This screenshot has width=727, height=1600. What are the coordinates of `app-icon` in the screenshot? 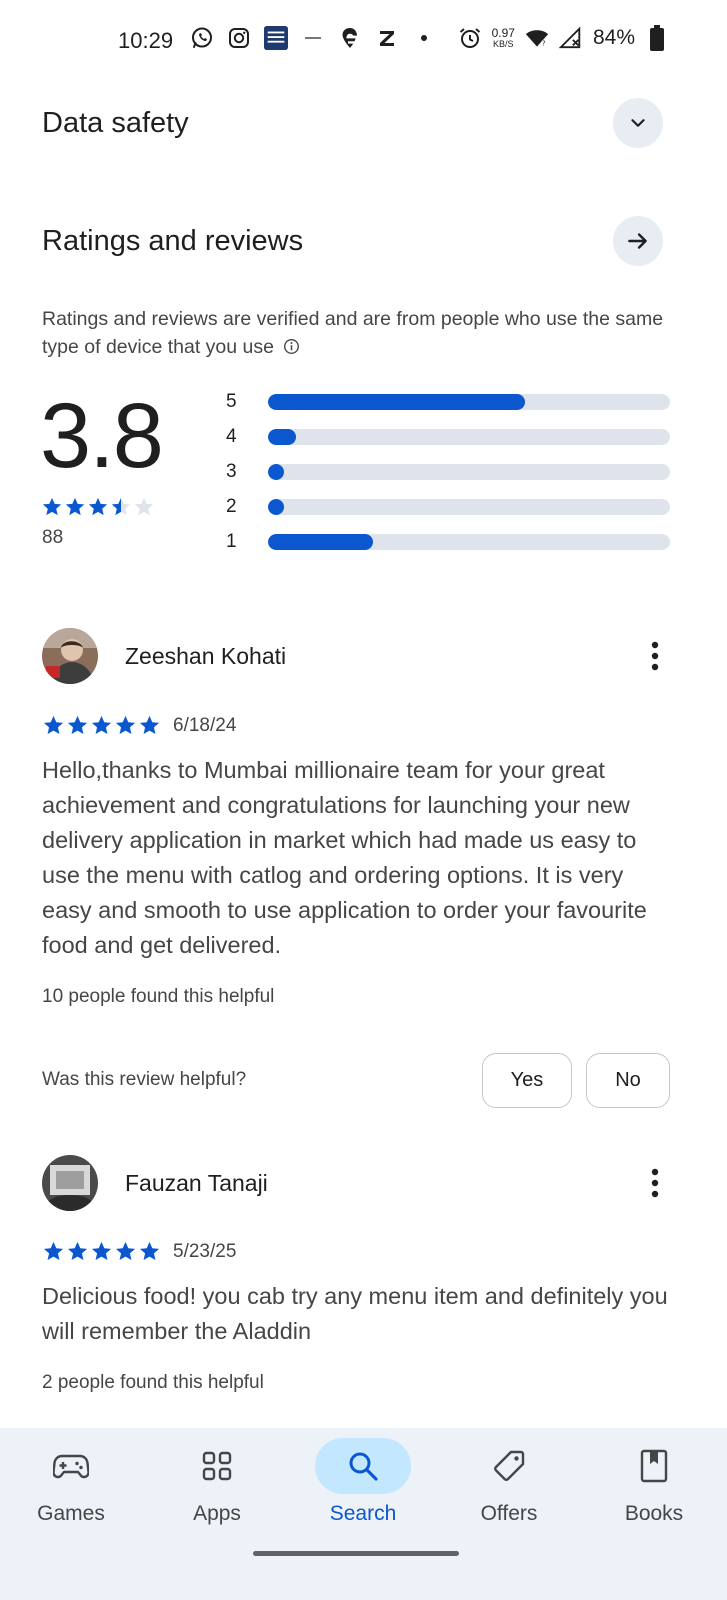 It's located at (313, 38).